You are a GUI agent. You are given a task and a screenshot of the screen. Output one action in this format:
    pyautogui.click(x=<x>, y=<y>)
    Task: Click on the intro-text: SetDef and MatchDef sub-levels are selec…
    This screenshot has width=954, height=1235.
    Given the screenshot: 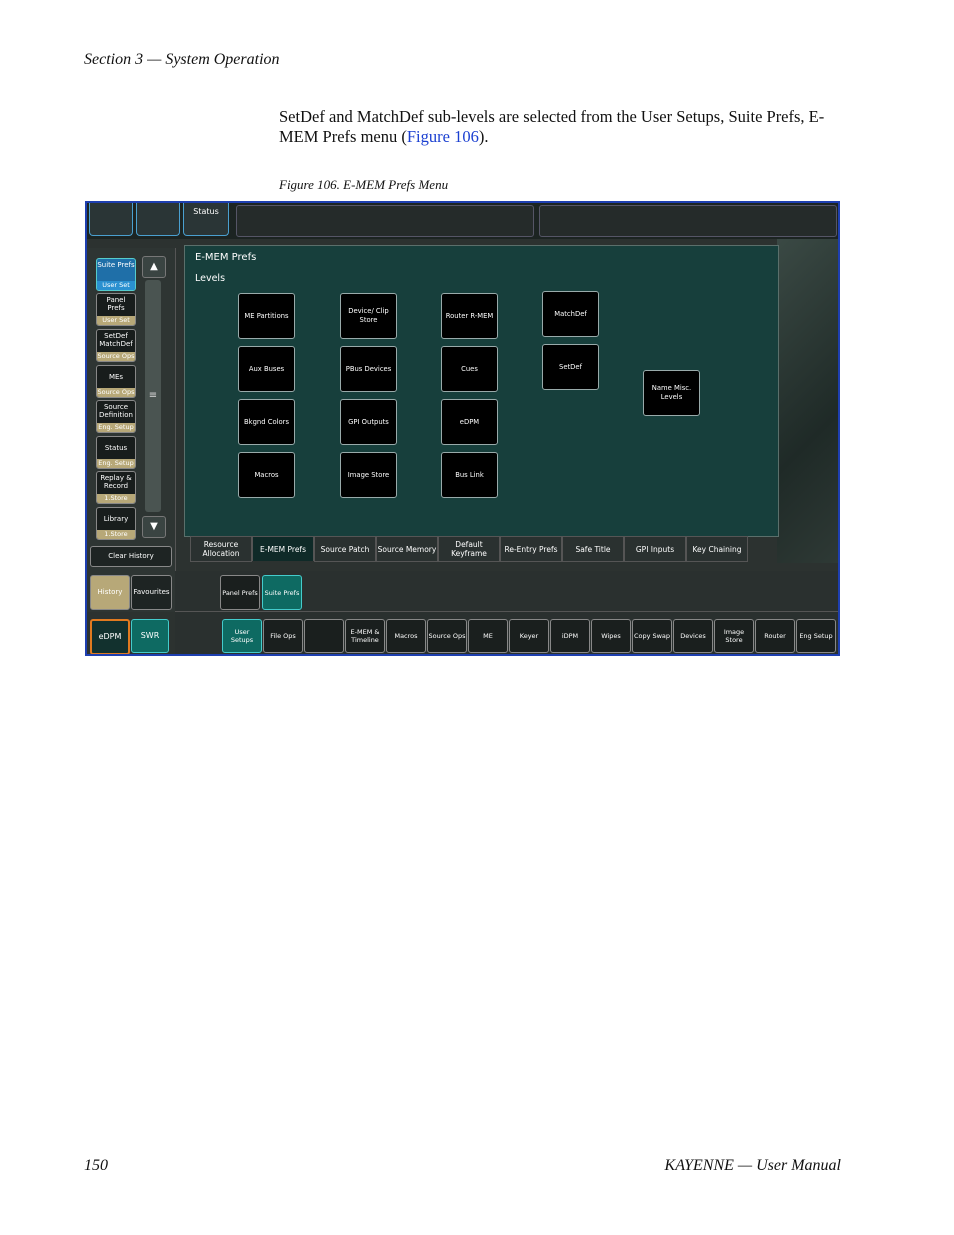 What is the action you would take?
    pyautogui.click(x=552, y=126)
    